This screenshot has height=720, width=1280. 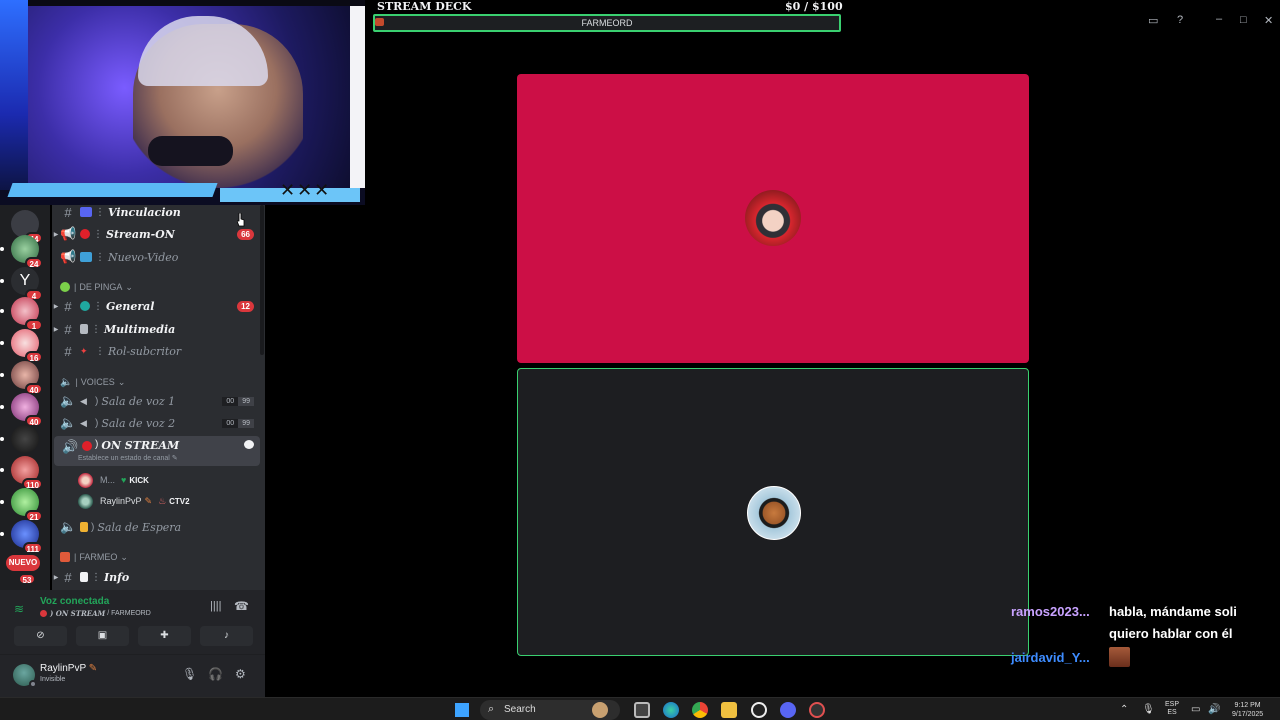 What do you see at coordinates (145, 351) in the screenshot?
I see `channel-name: Rol-subcritor` at bounding box center [145, 351].